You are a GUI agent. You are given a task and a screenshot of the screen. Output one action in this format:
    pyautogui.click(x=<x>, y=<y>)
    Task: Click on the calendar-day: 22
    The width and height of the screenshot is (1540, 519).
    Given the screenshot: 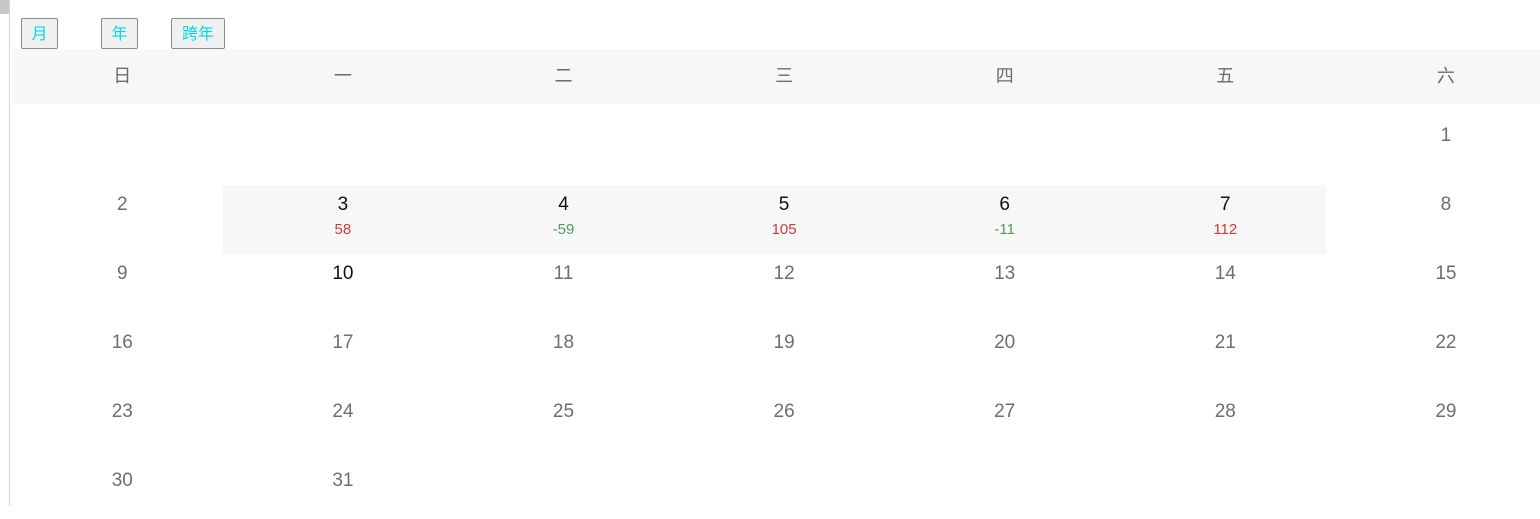 What is the action you would take?
    pyautogui.click(x=1446, y=356)
    